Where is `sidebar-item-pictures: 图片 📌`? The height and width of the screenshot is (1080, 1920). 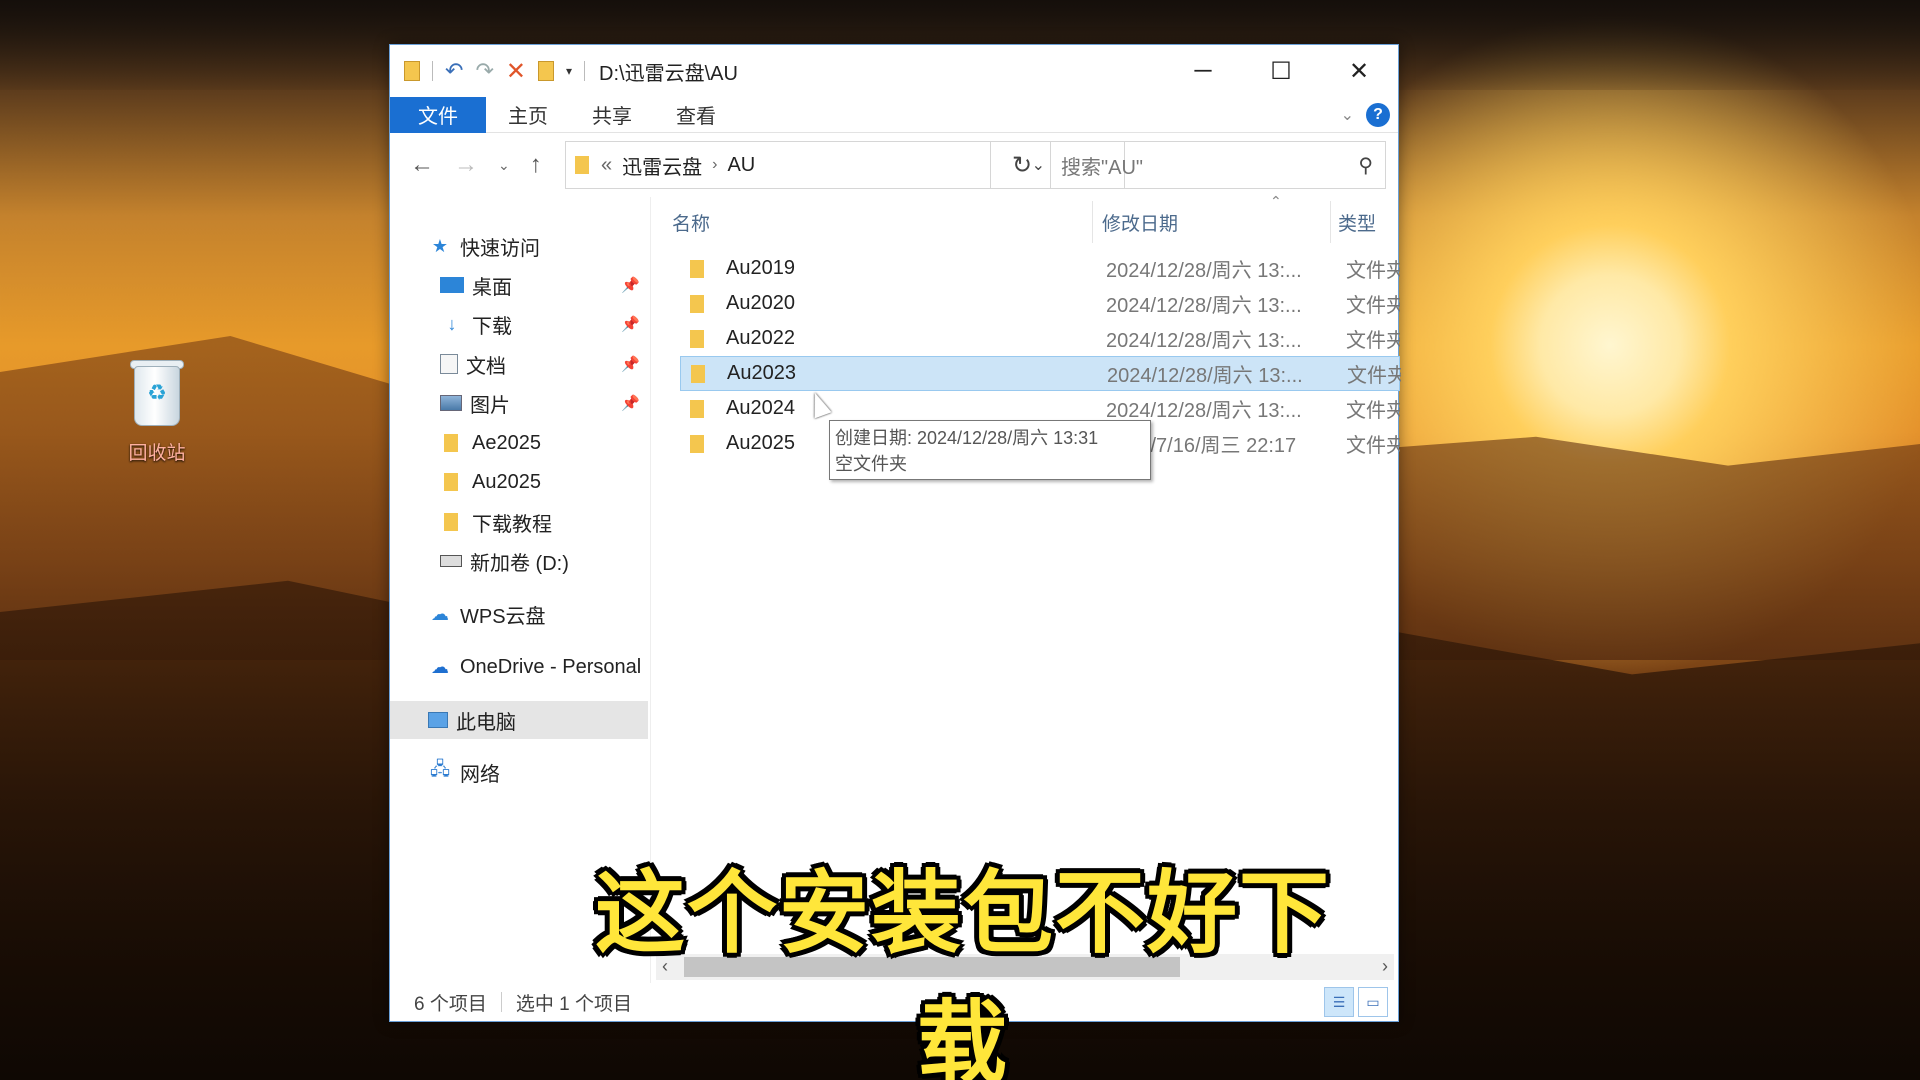 sidebar-item-pictures: 图片 📌 is located at coordinates (544, 403).